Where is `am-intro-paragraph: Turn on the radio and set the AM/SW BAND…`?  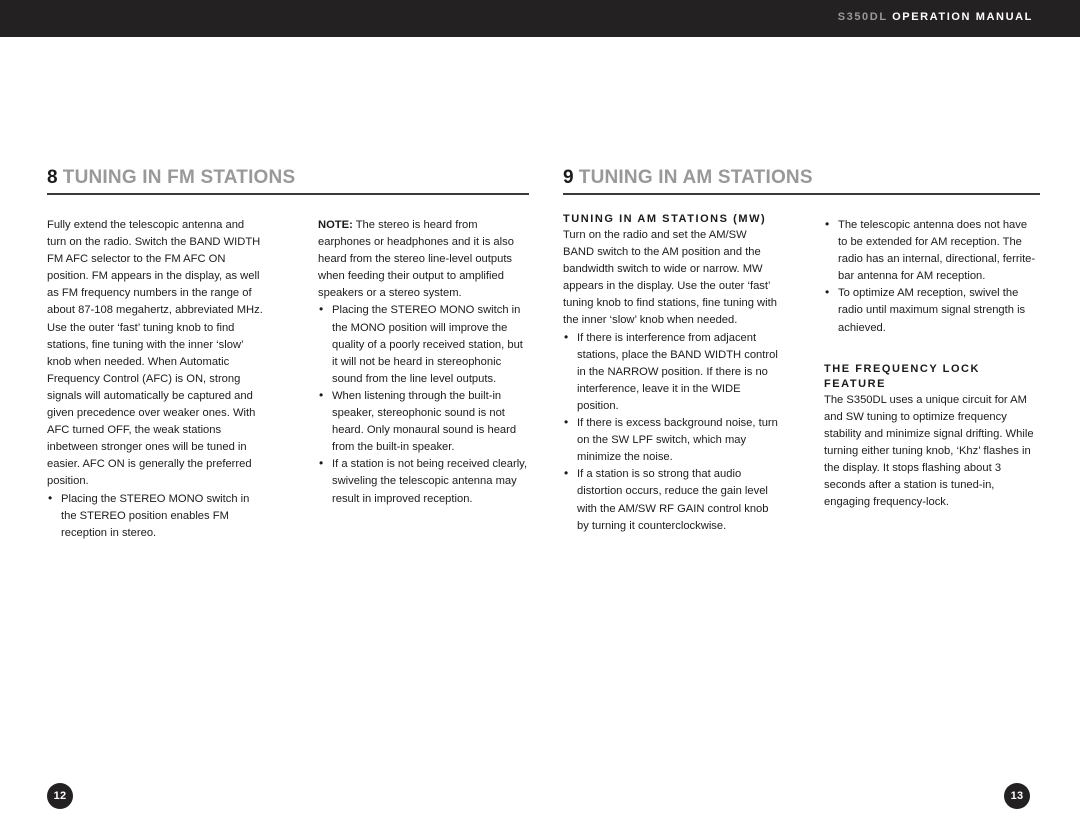 am-intro-paragraph: Turn on the radio and set the AM/SW BAND… is located at coordinates (670, 278).